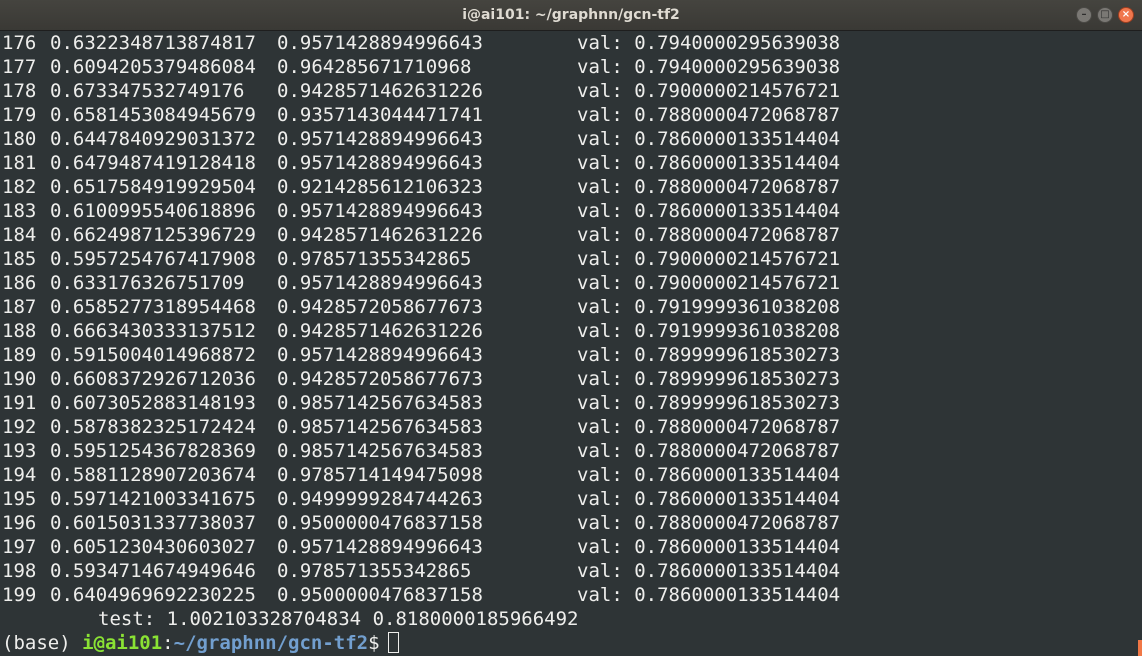 The width and height of the screenshot is (1142, 656). Describe the element at coordinates (1126, 15) in the screenshot. I see `close-button: ×` at that location.